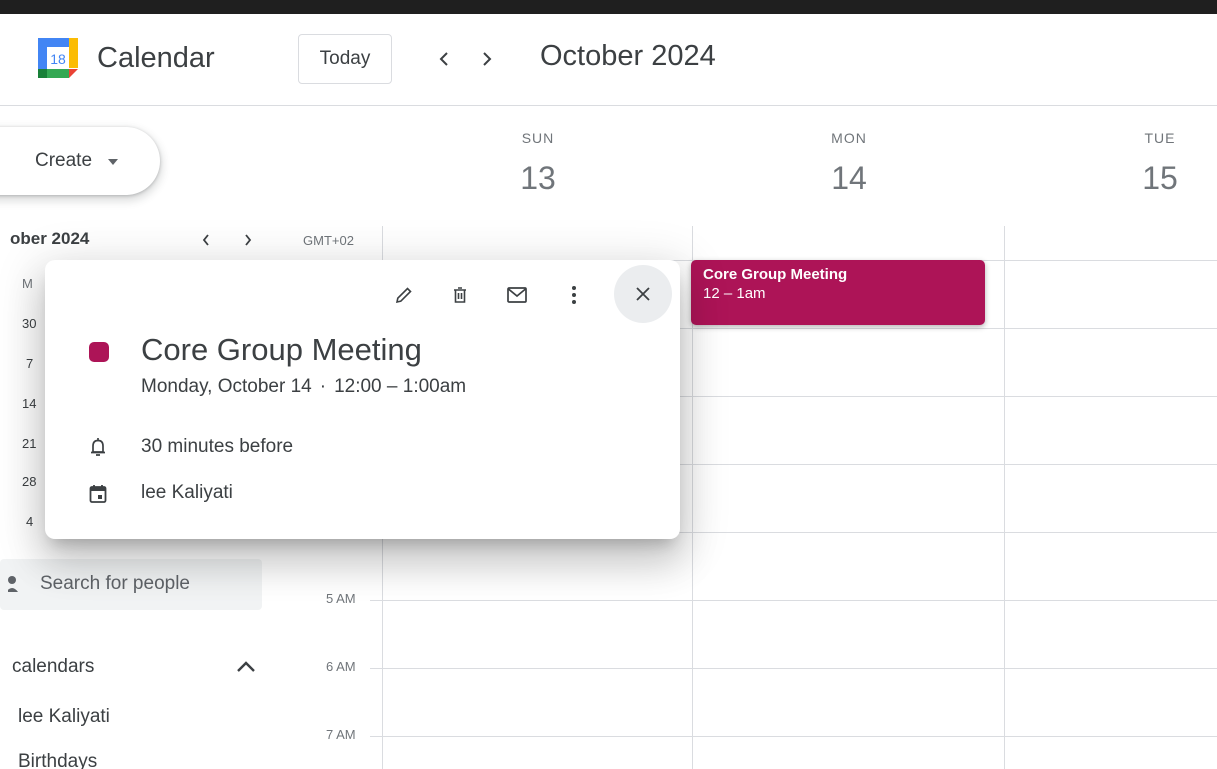  What do you see at coordinates (15, 586) in the screenshot?
I see `people-icon` at bounding box center [15, 586].